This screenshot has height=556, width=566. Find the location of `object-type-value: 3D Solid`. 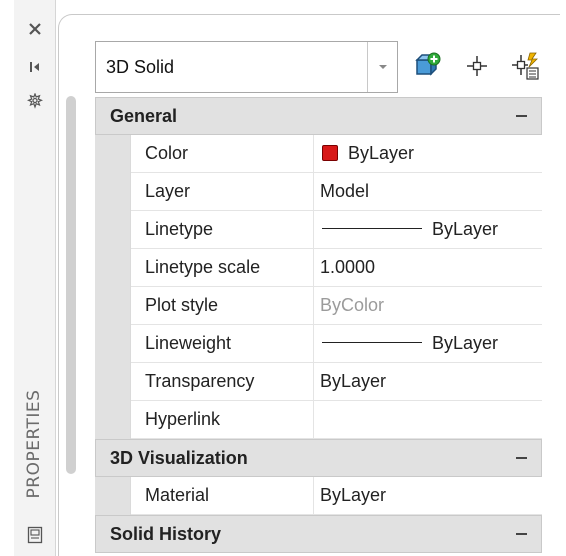

object-type-value: 3D Solid is located at coordinates (140, 67).